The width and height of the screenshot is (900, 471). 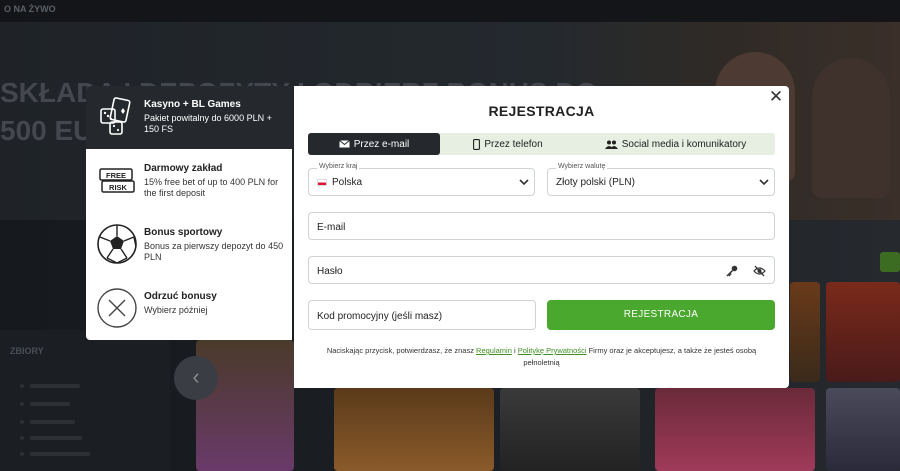 I want to click on envelope-icon, so click(x=344, y=144).